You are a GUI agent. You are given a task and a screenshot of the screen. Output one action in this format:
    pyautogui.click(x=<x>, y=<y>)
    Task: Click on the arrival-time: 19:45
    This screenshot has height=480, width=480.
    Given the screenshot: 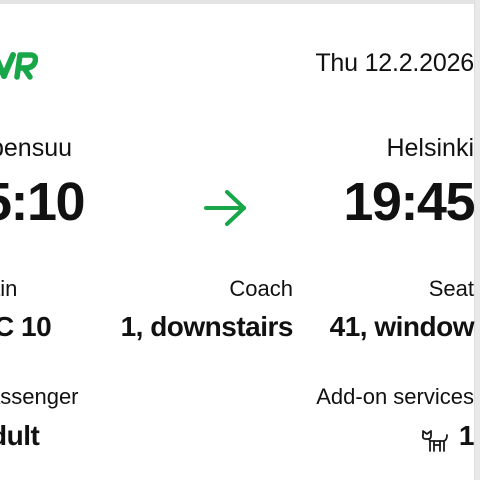 What is the action you would take?
    pyautogui.click(x=409, y=202)
    